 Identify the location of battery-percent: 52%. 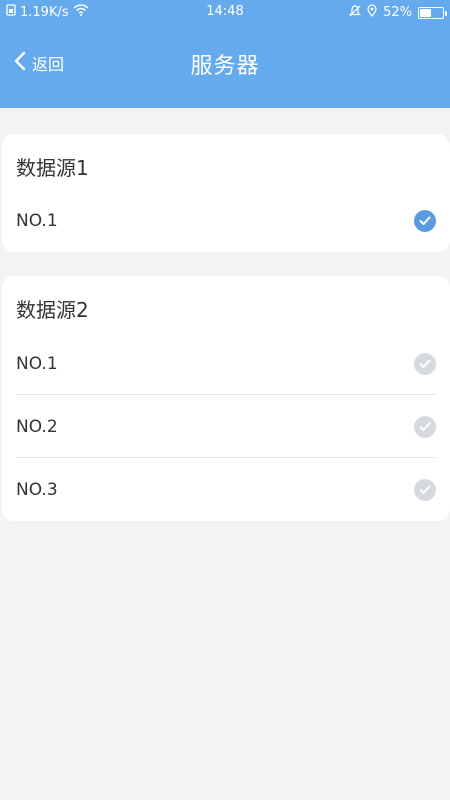
(397, 12).